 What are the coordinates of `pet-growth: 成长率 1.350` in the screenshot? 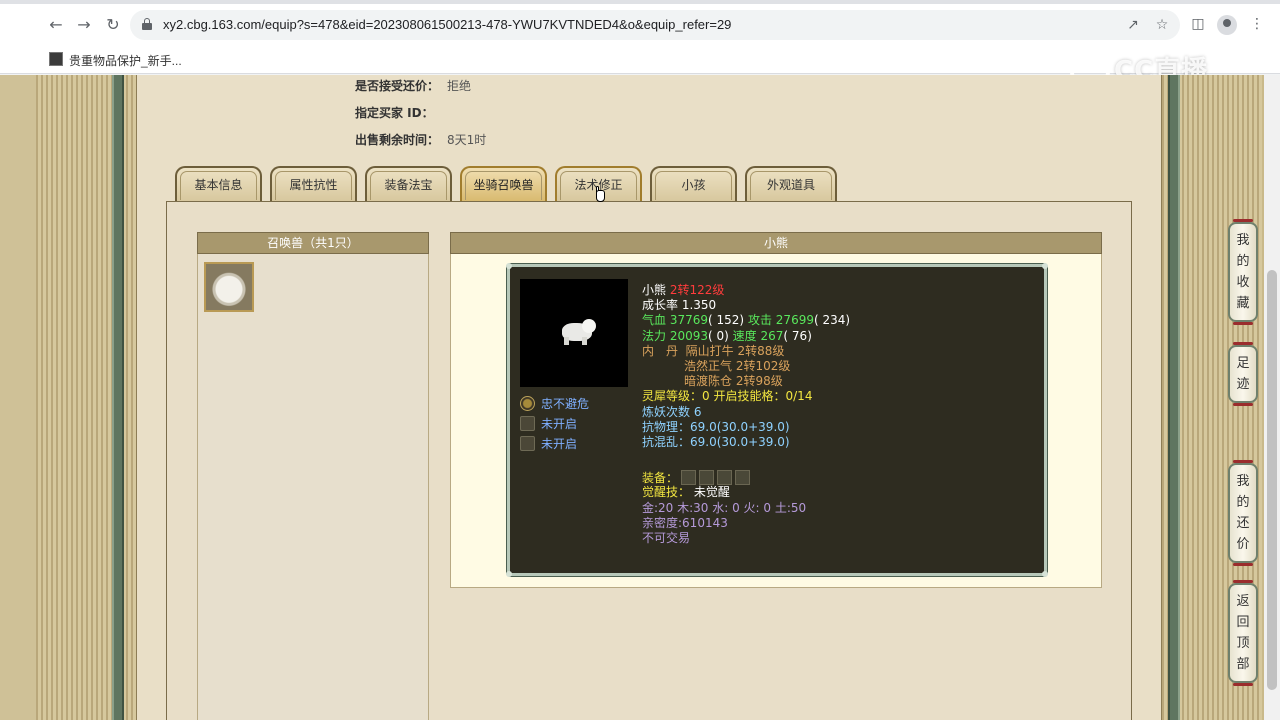 It's located at (679, 305).